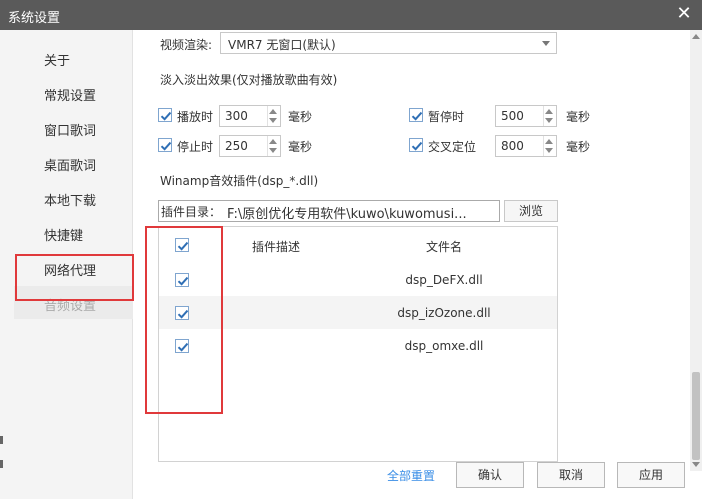 This screenshot has height=499, width=702. Describe the element at coordinates (571, 475) in the screenshot. I see `cancel-button: 取消` at that location.